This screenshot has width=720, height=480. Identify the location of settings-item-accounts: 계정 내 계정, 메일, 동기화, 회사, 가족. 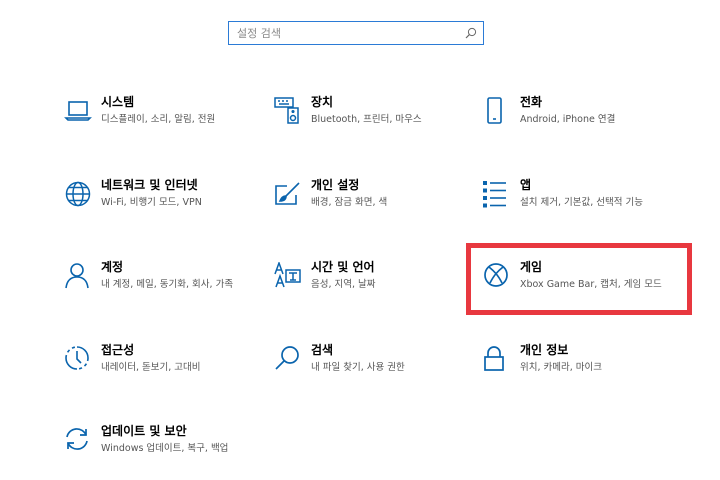
(159, 288).